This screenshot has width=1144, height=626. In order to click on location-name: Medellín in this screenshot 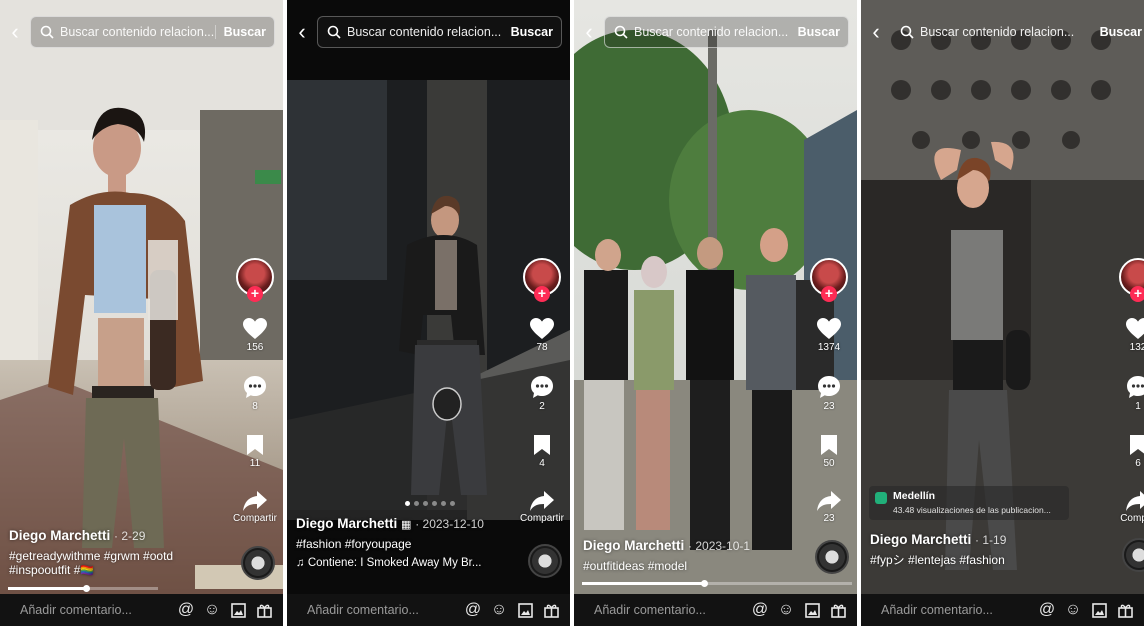, I will do `click(914, 496)`.